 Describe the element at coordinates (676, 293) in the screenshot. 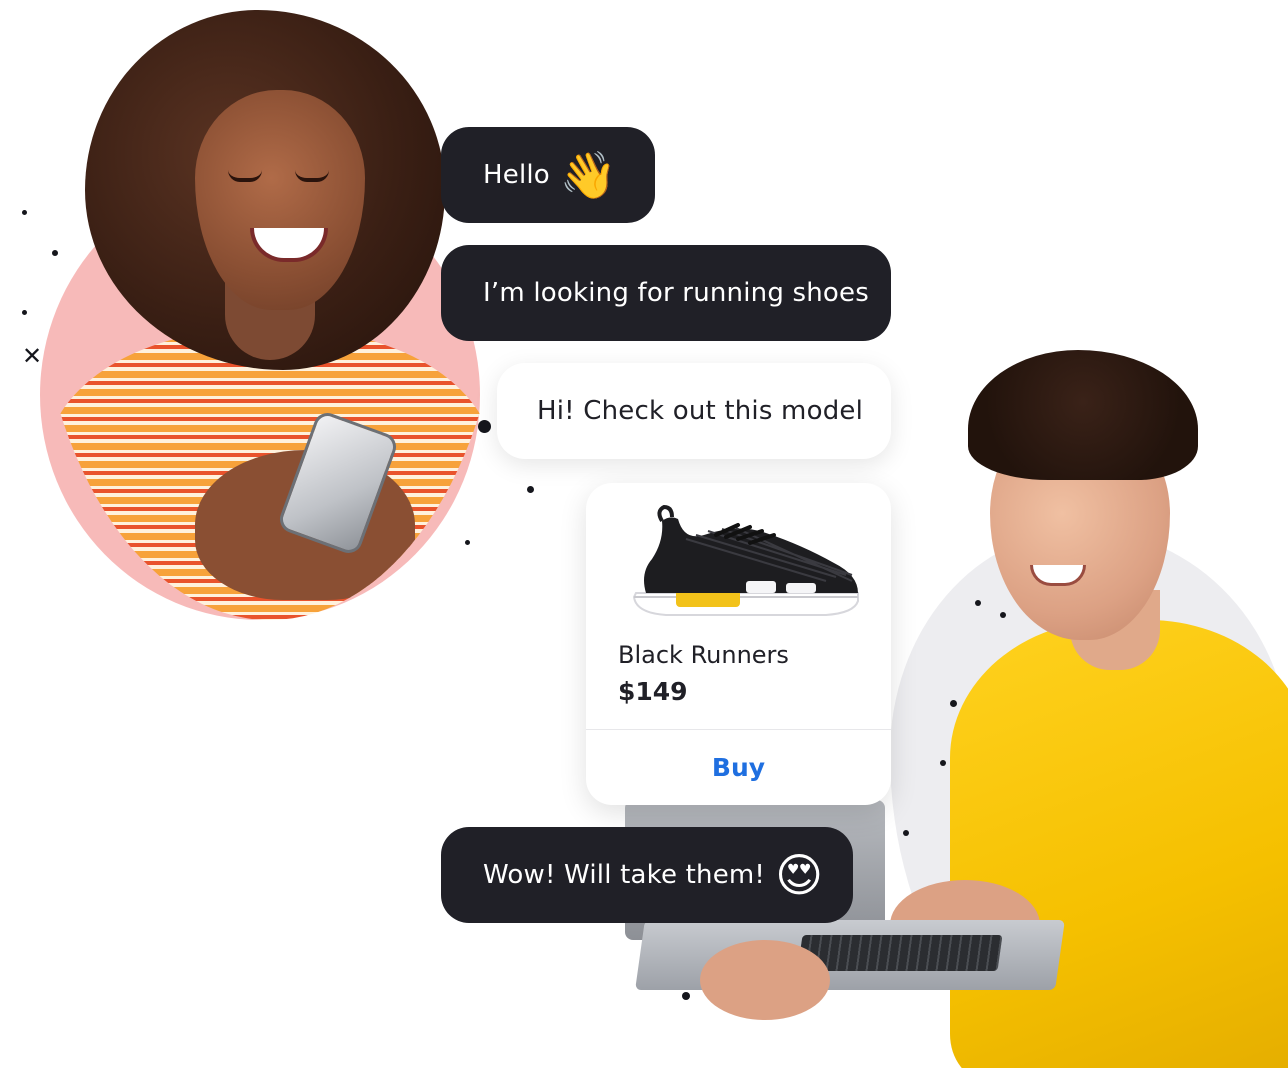

I see `message-text: I’m looking for running shoes` at that location.